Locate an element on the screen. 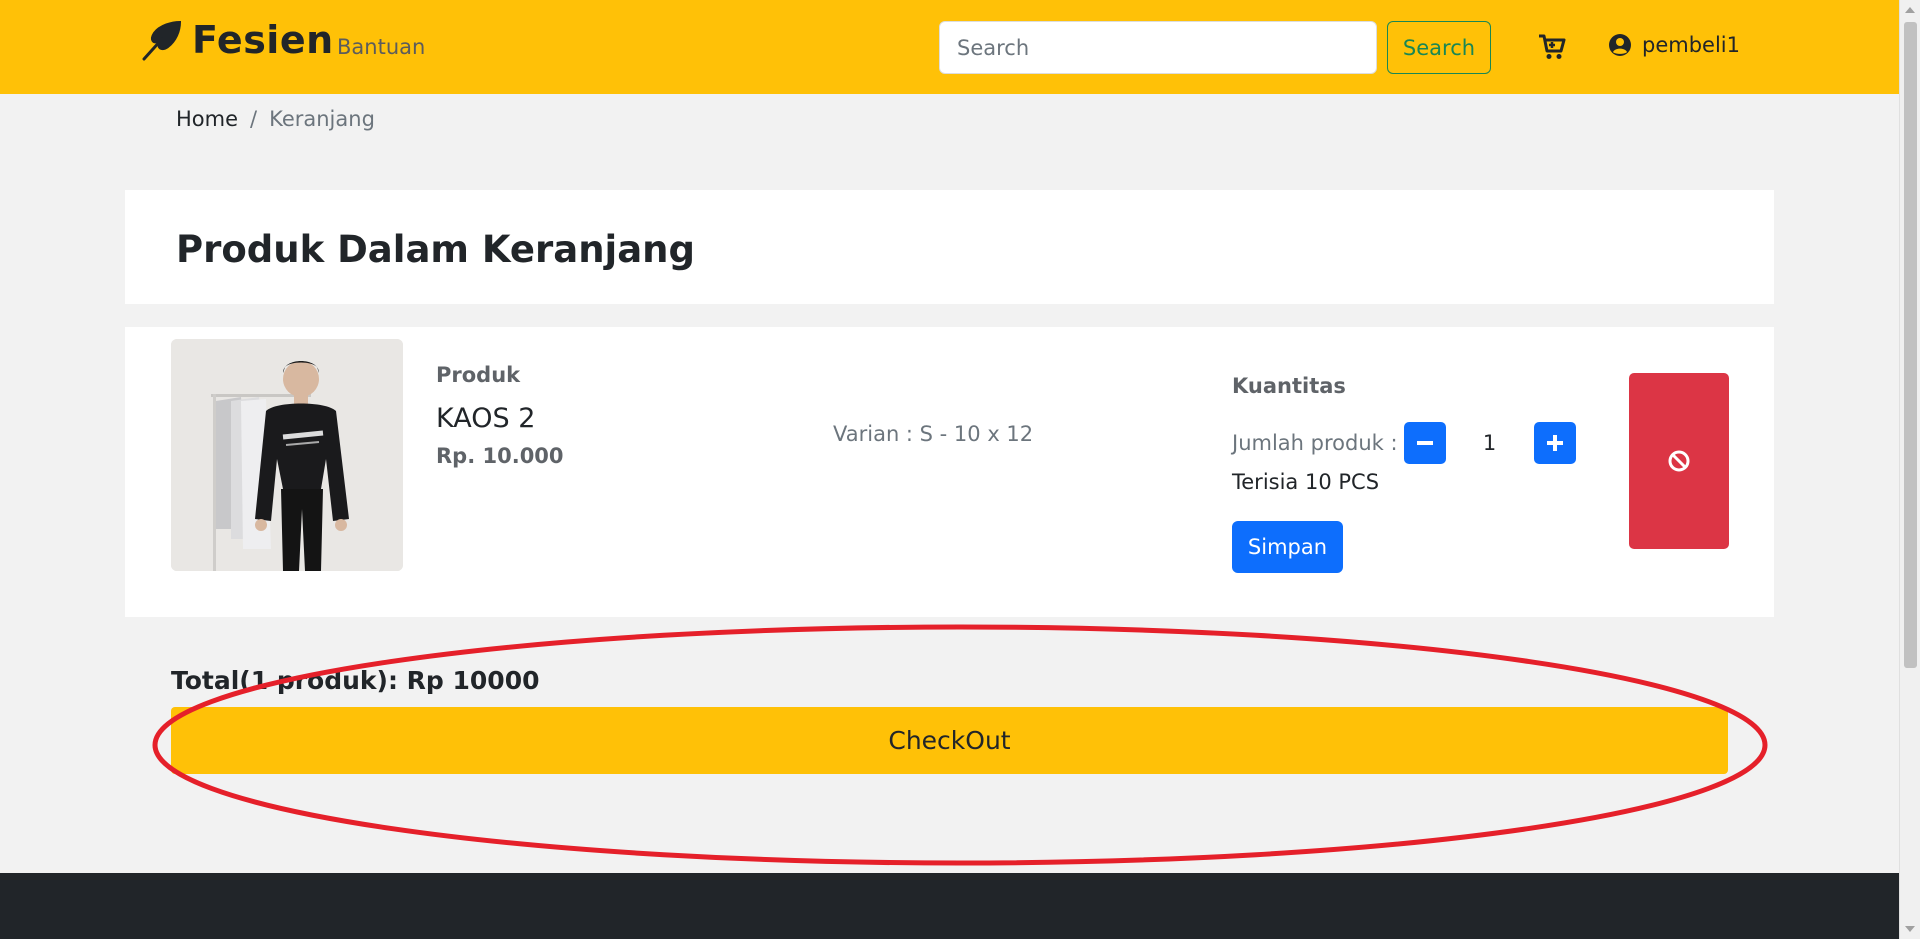 The width and height of the screenshot is (1920, 939). plus-icon is located at coordinates (1554, 443).